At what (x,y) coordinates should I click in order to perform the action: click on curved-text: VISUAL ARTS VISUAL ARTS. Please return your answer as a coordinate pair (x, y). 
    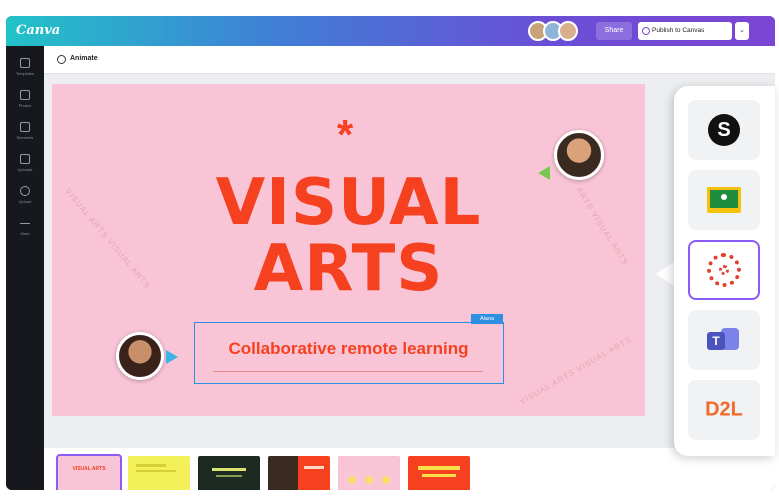
    Looking at the image, I should click on (576, 370).